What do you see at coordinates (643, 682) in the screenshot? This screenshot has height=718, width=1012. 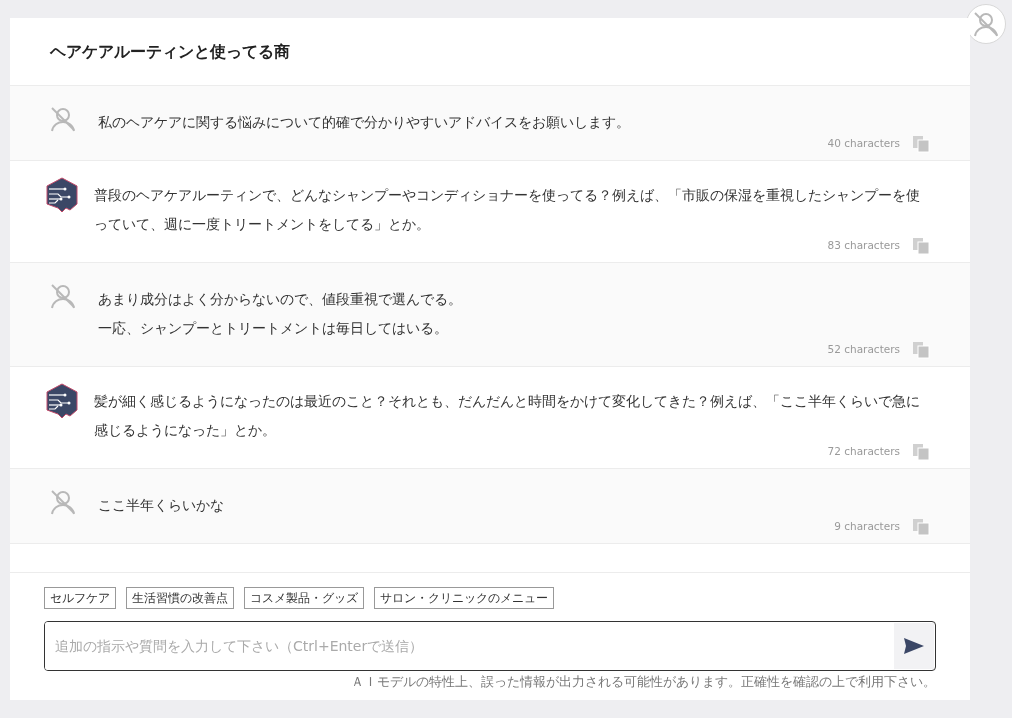 I see `disclaimer-text: ＡＩモデルの特性上、誤った情報が出力される可能性があります。正確性を確認の上で利用下さい。` at bounding box center [643, 682].